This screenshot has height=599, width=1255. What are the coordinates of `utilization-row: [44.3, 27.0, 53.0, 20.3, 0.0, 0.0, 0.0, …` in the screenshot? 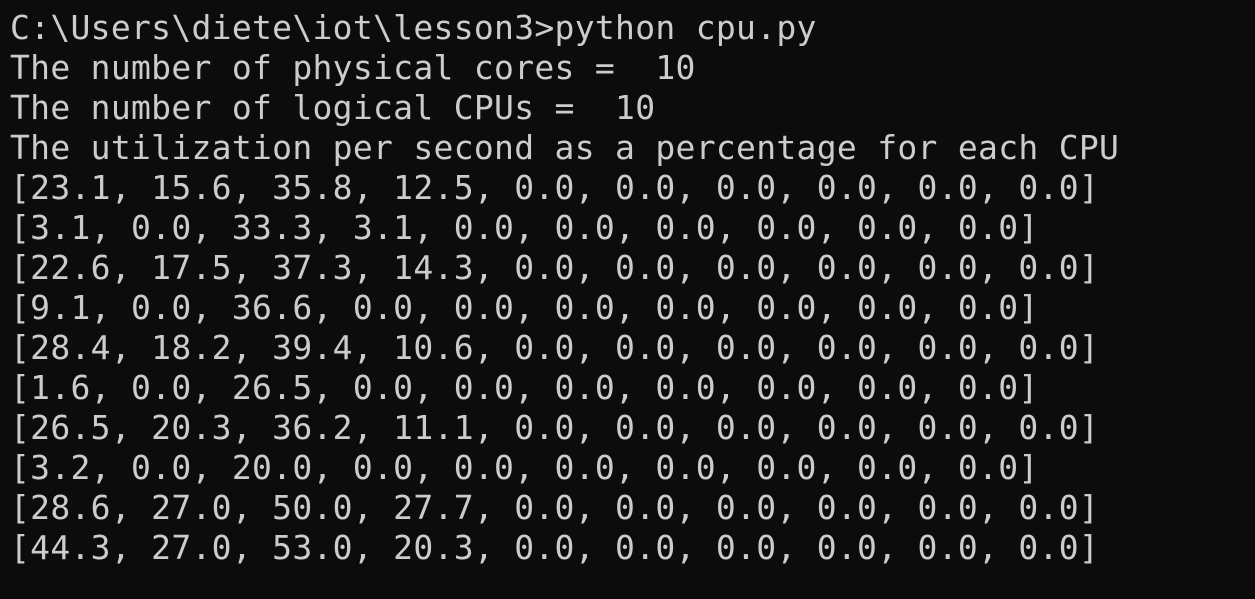 It's located at (555, 547).